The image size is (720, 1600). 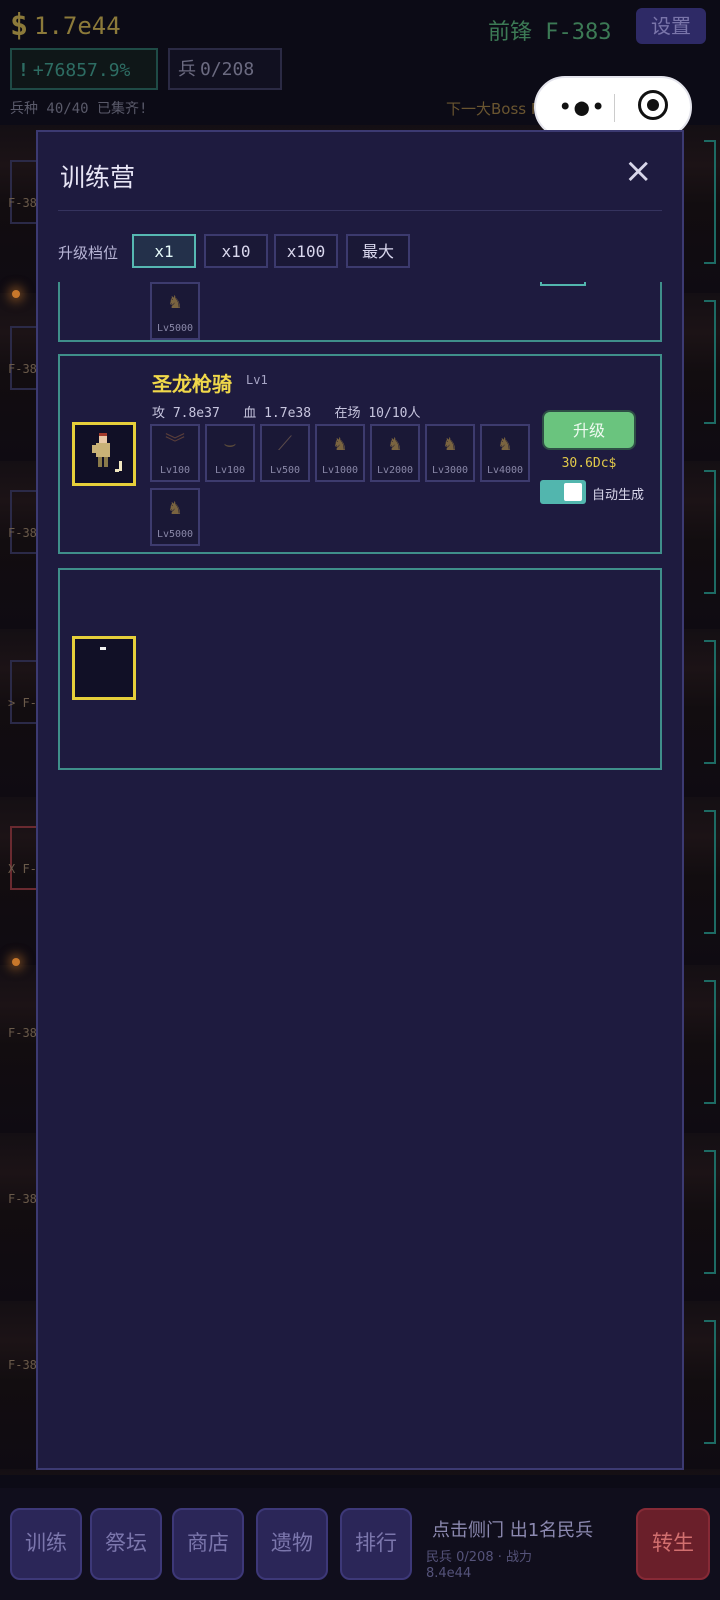 I want to click on next-boss-info: 下一大Boss F-, so click(x=495, y=109).